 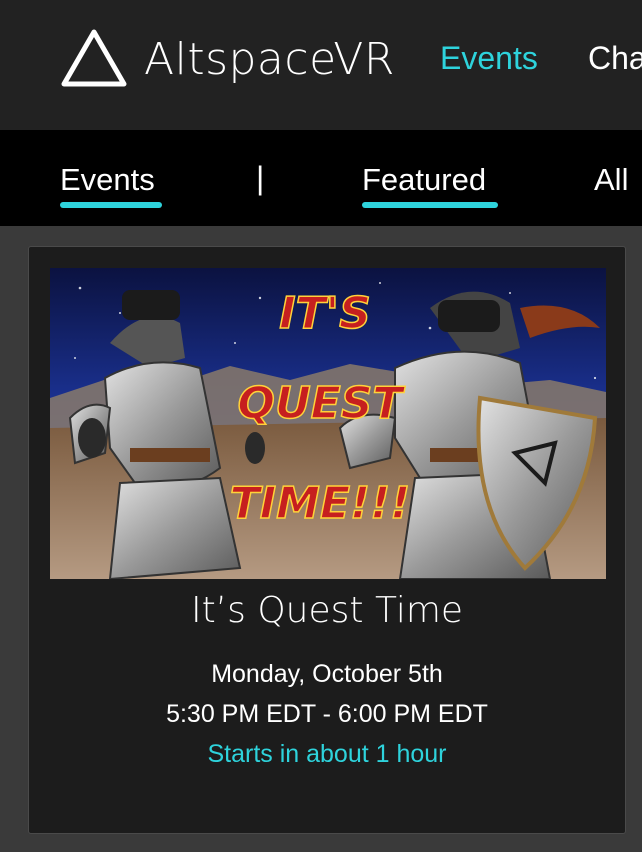 What do you see at coordinates (322, 403) in the screenshot?
I see `banner-text-line-2: QUEST` at bounding box center [322, 403].